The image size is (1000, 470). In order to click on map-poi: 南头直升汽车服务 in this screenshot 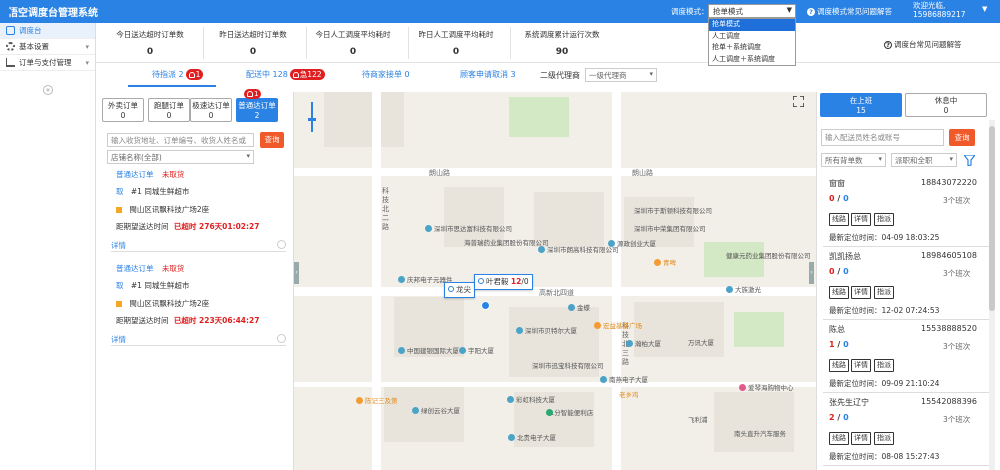, I will do `click(760, 433)`.